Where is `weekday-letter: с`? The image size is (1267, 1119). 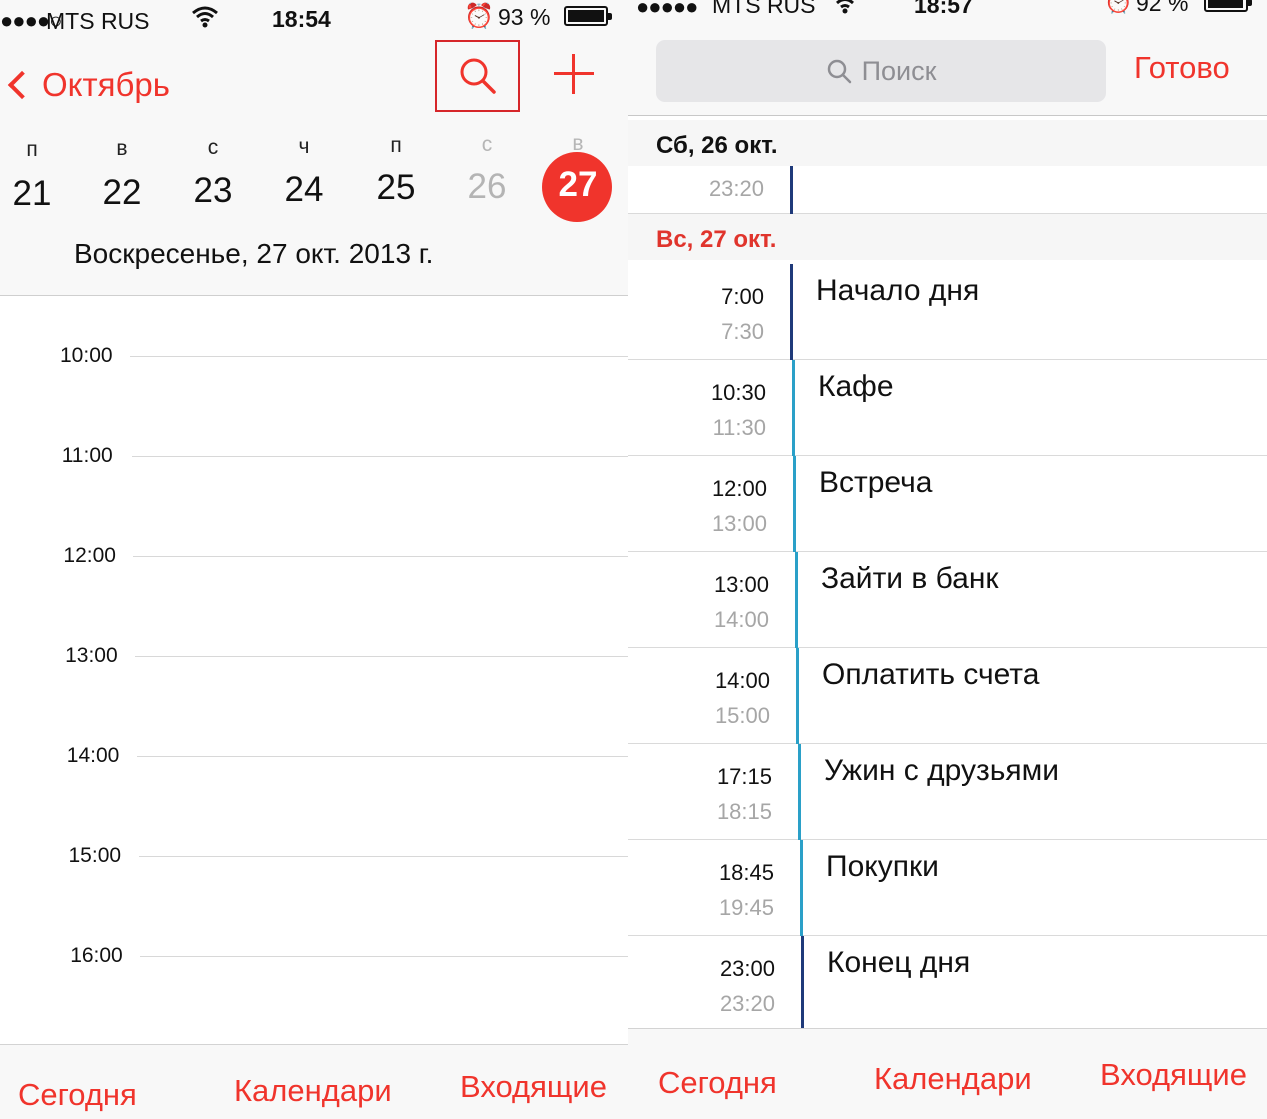 weekday-letter: с is located at coordinates (213, 147).